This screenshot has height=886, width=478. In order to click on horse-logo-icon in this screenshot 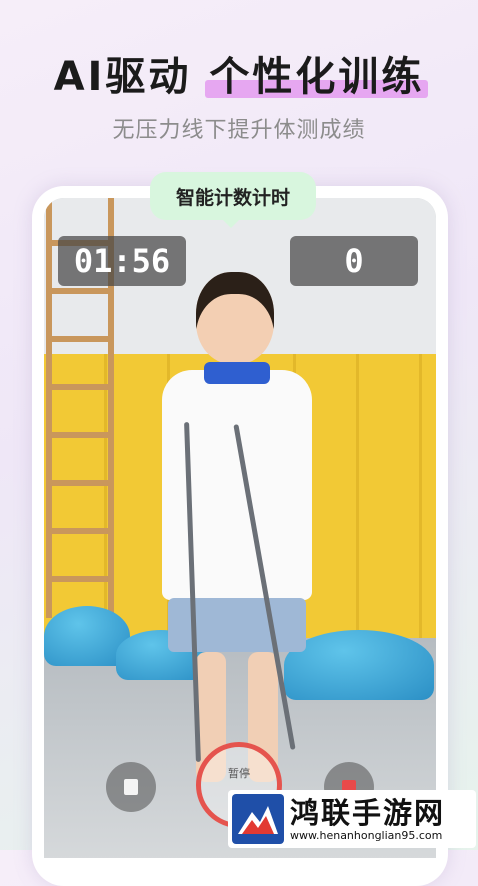, I will do `click(258, 819)`.